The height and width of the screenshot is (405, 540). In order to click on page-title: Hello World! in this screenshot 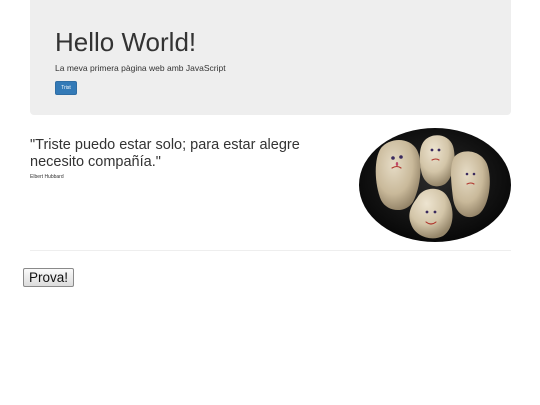, I will do `click(126, 42)`.